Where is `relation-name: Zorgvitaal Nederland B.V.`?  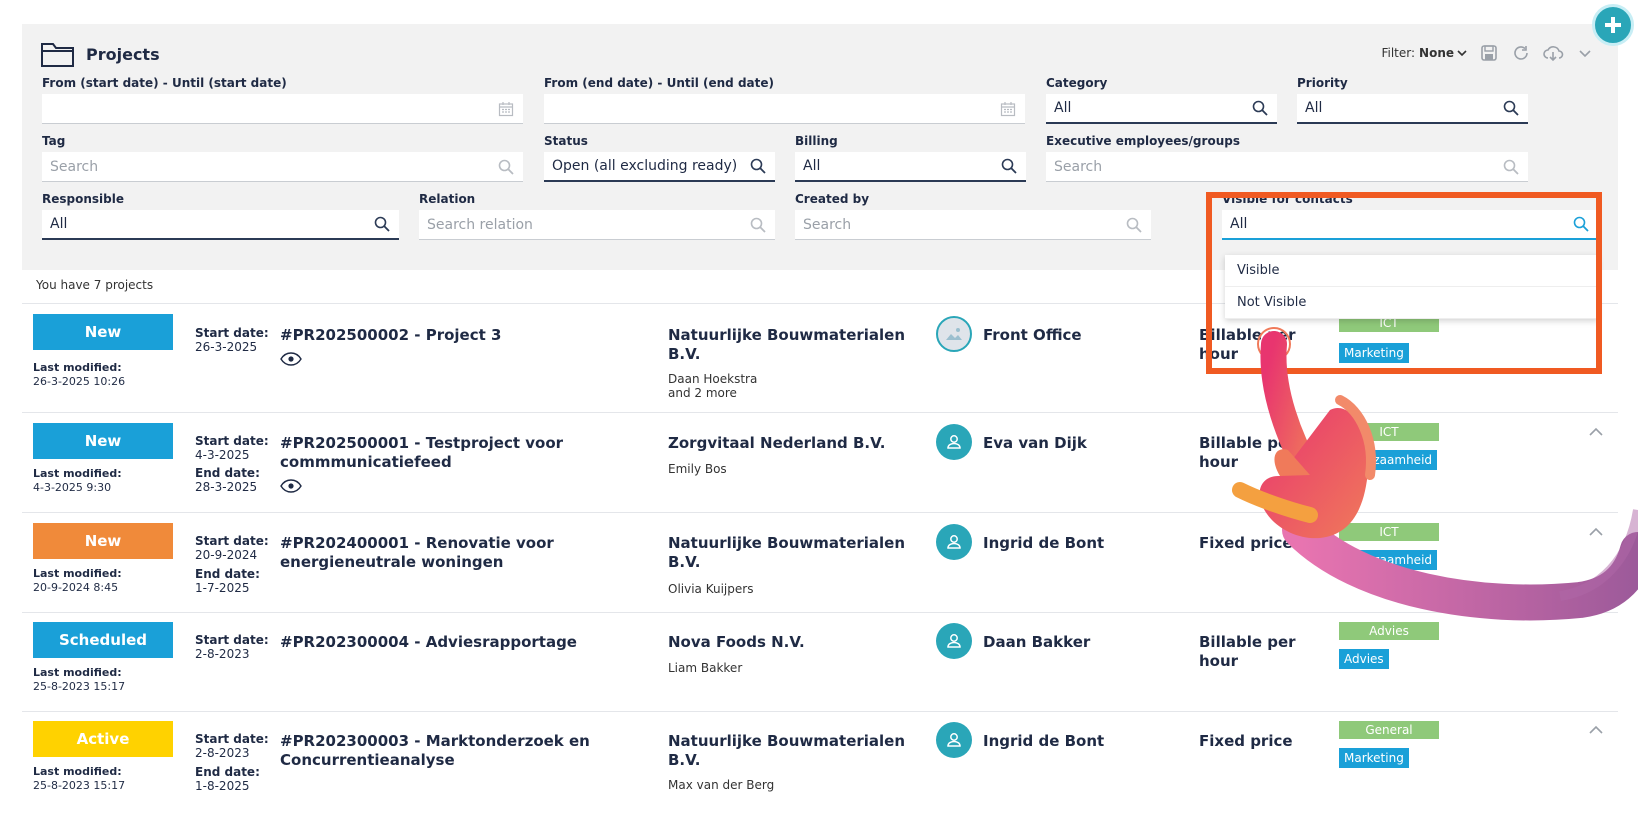 relation-name: Zorgvitaal Nederland B.V. is located at coordinates (788, 443).